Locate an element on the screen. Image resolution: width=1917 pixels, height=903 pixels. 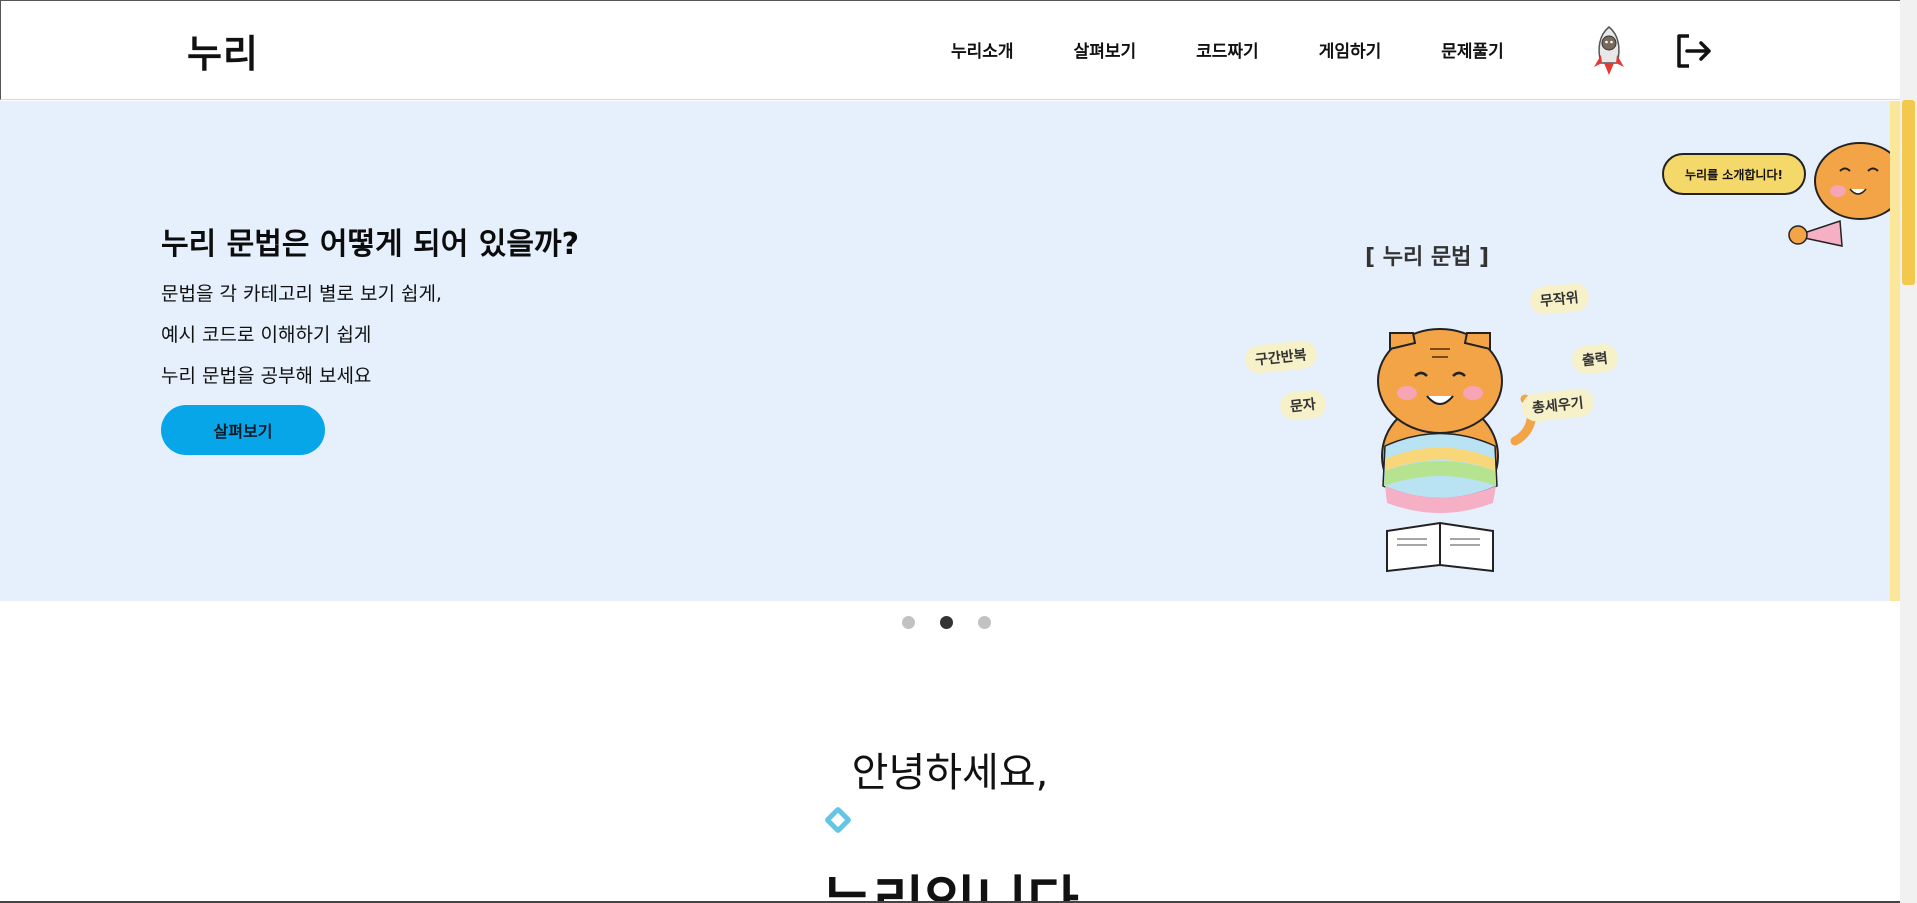
greeting-line-1: 안녕하세요, is located at coordinates (950, 773).